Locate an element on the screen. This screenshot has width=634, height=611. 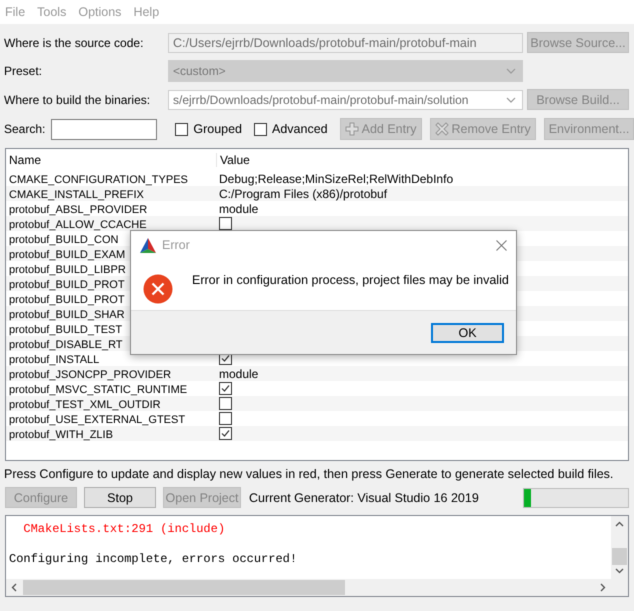
menu-item: Tools is located at coordinates (54, 12).